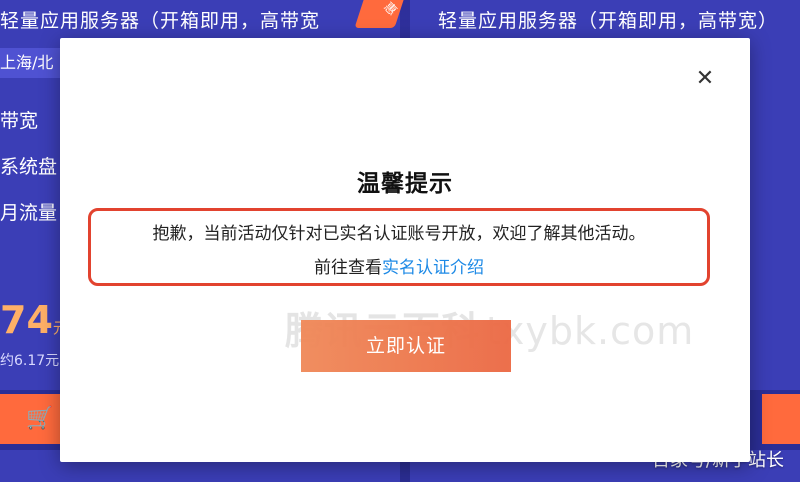 The height and width of the screenshot is (482, 800). I want to click on price-value: 74元, so click(34, 320).